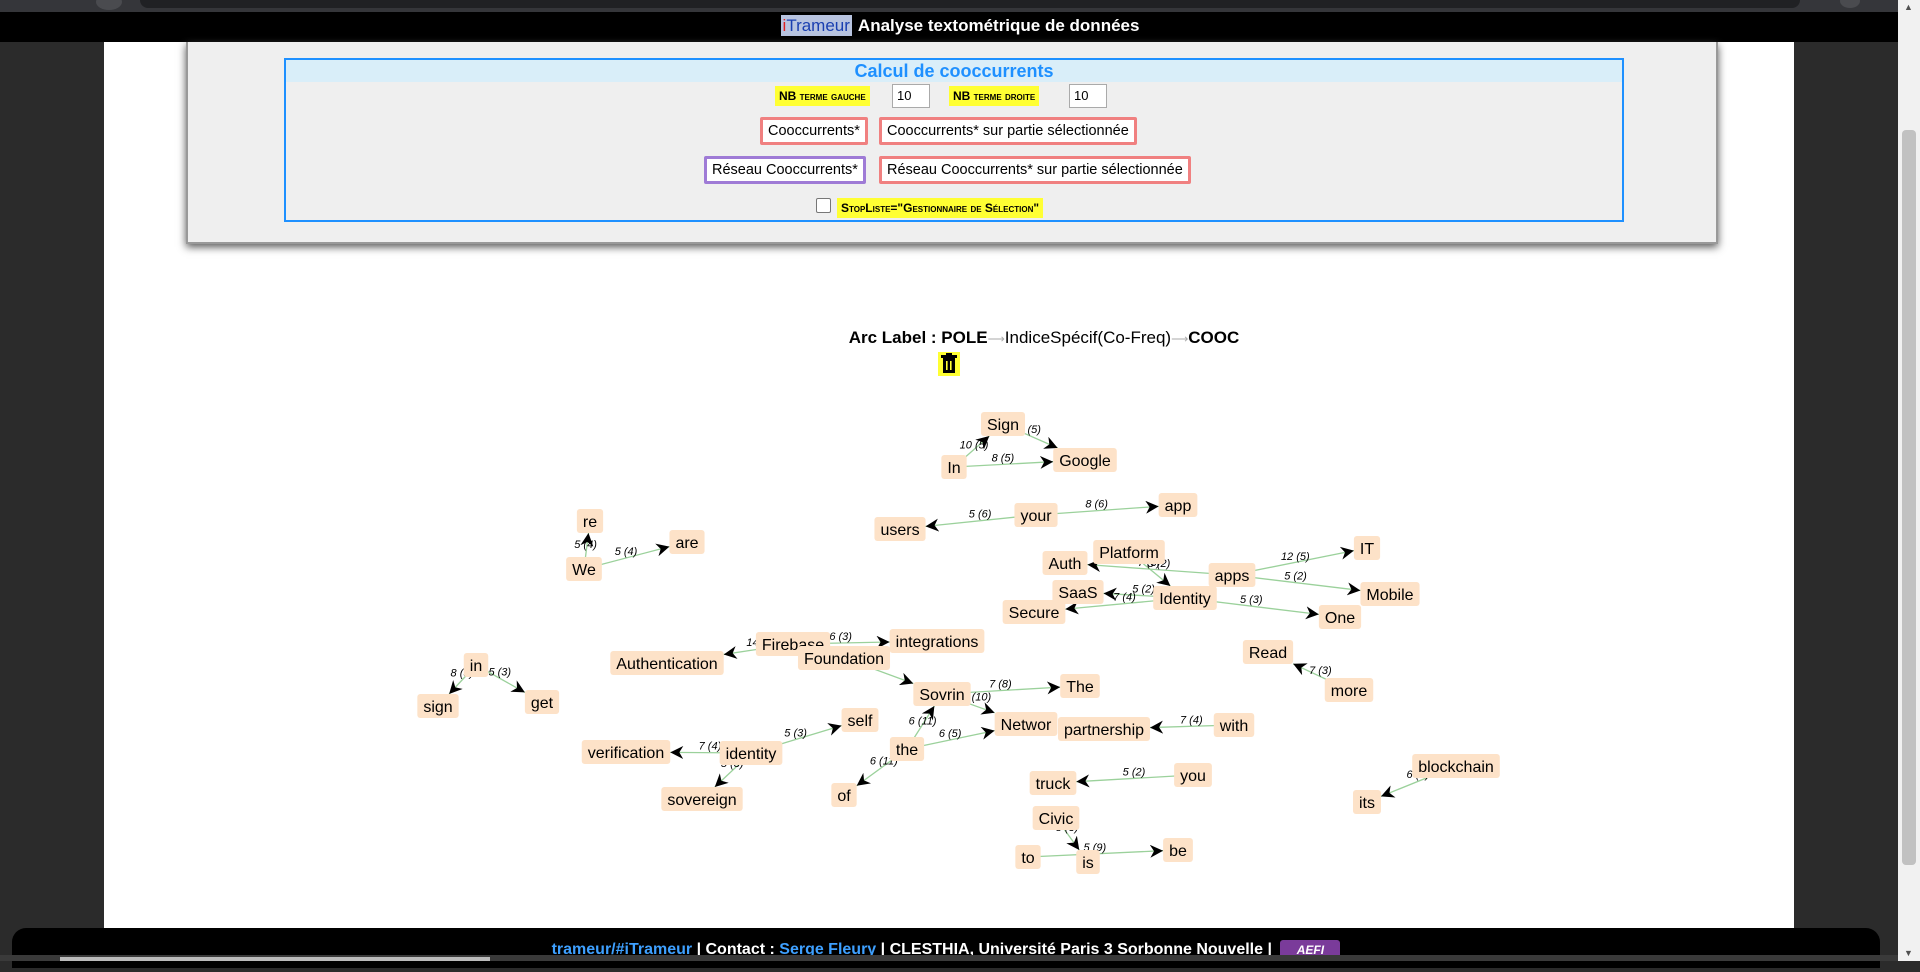  I want to click on graph-node-label: is, so click(1088, 863).